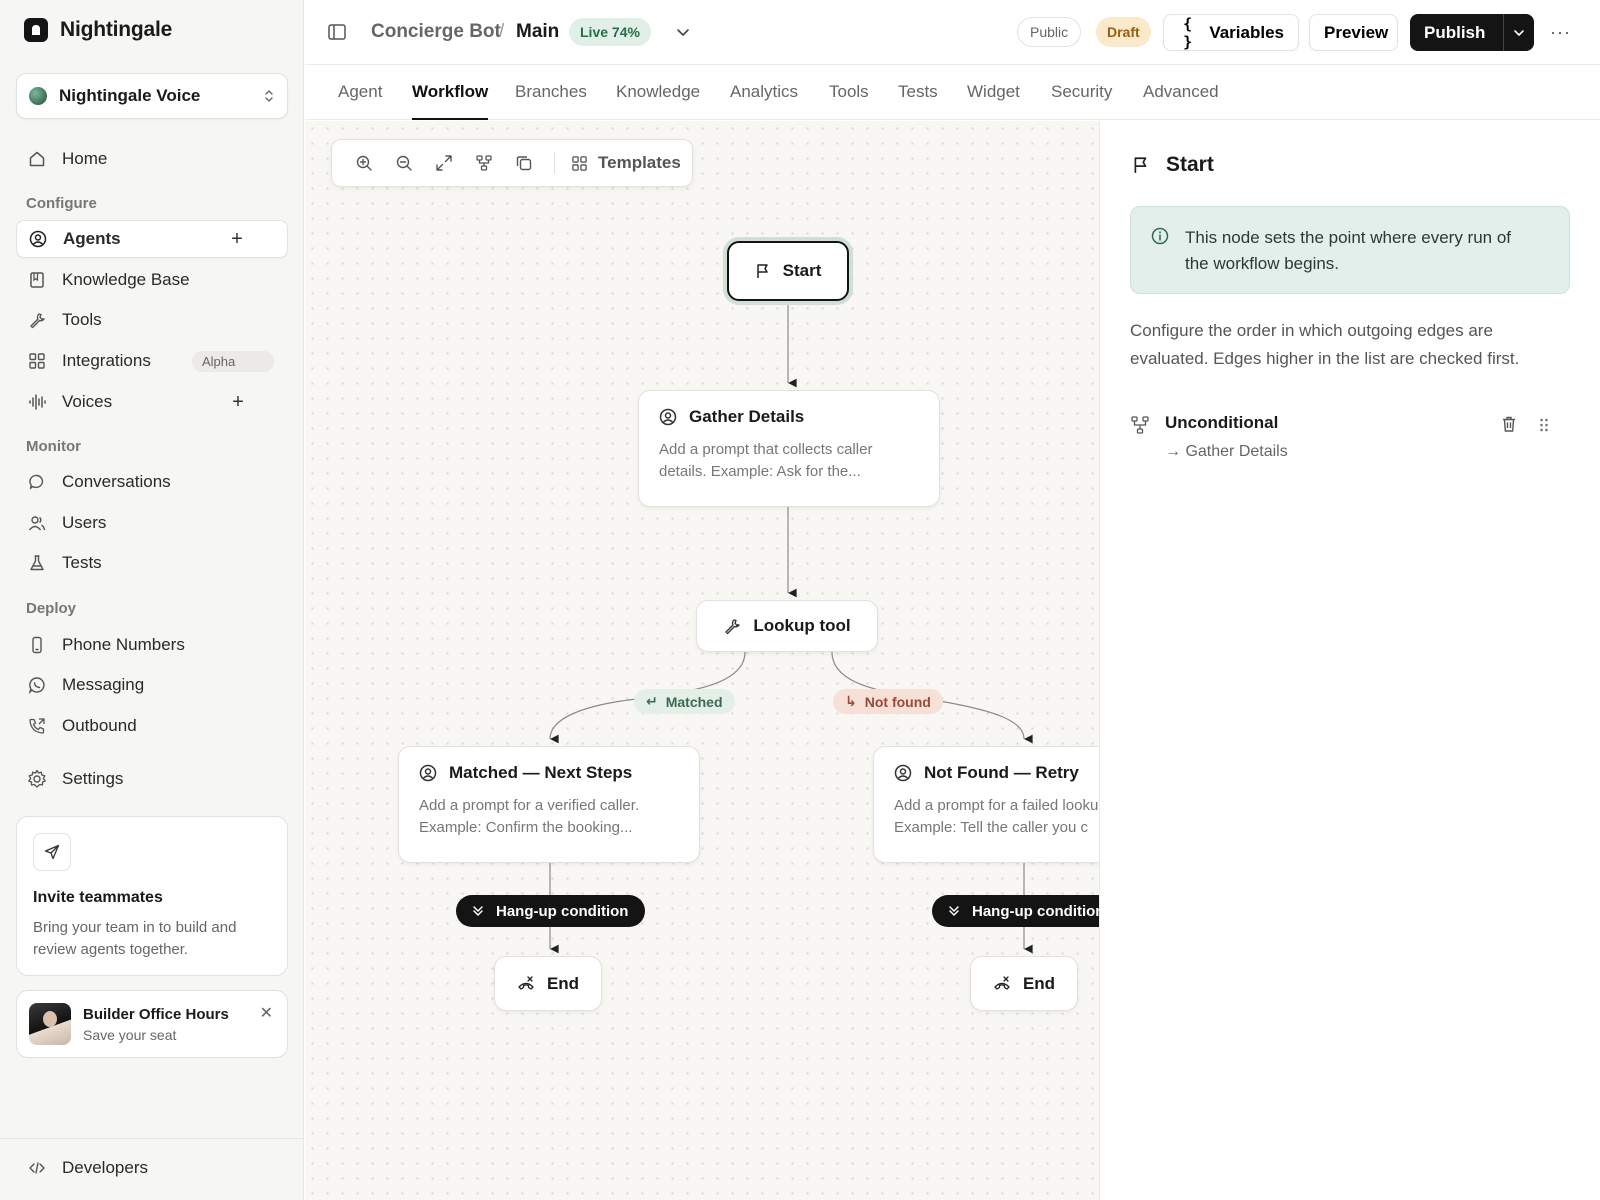  Describe the element at coordinates (849, 101) in the screenshot. I see `tab-tools: Tools` at that location.